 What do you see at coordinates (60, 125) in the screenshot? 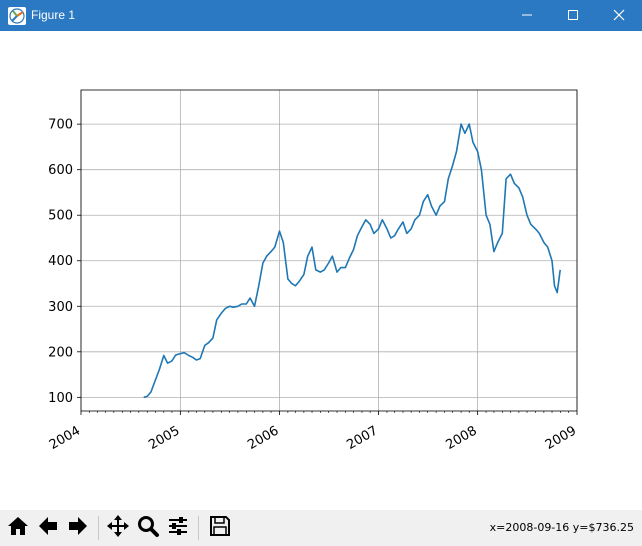
I see `y-tick-label: 700` at bounding box center [60, 125].